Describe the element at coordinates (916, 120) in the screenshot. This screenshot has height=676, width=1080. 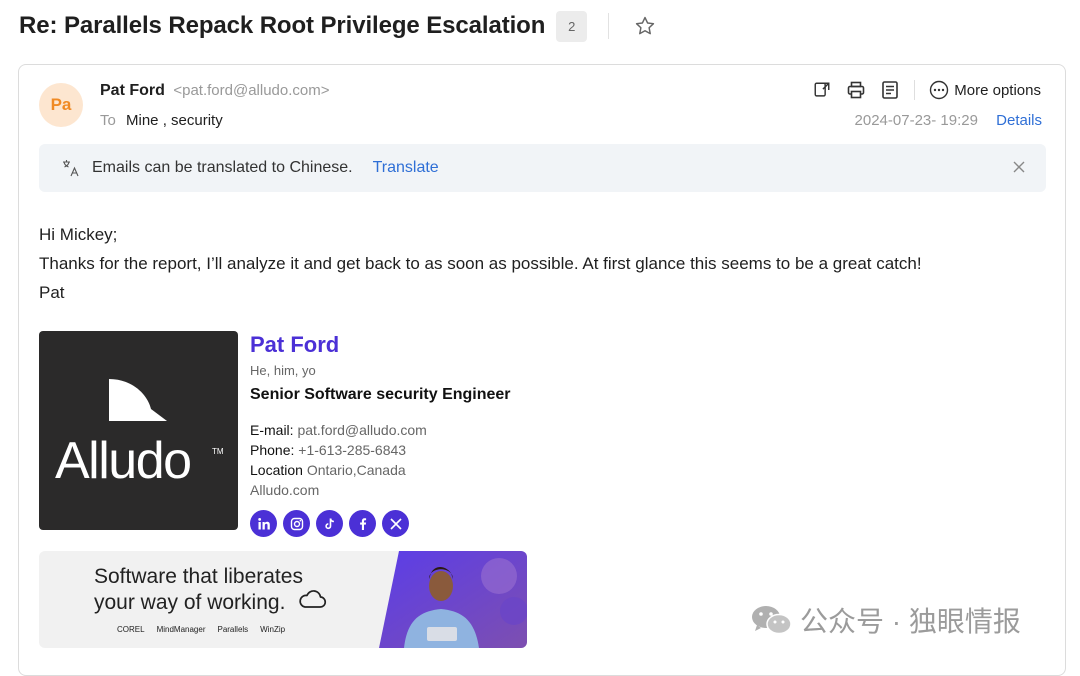
I see `message-datetime: 2024-07-23- 19:29` at that location.